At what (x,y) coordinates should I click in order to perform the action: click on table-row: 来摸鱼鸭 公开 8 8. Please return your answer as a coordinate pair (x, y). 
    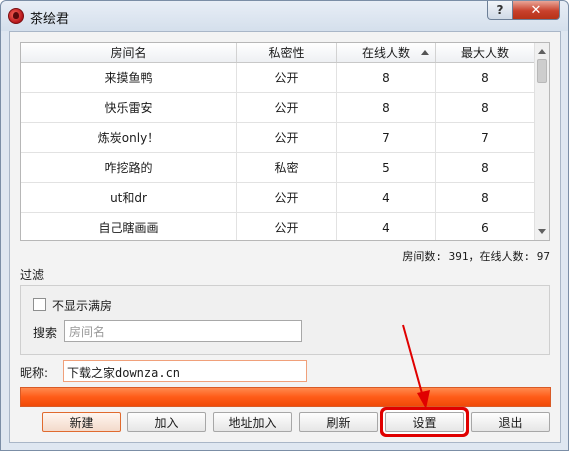
    Looking at the image, I should click on (278, 78).